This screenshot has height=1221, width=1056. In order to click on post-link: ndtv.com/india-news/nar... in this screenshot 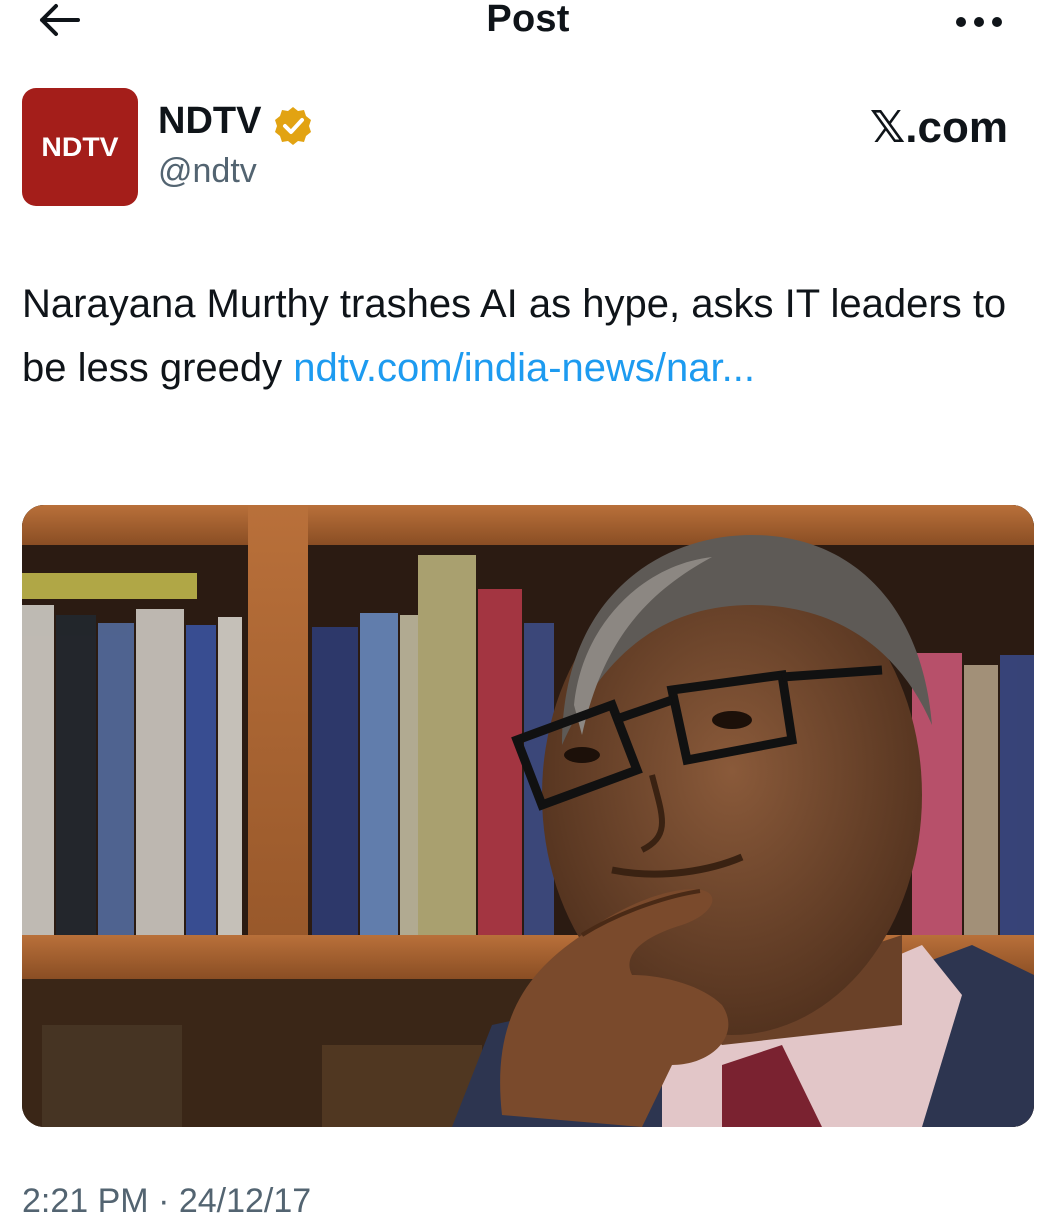, I will do `click(524, 368)`.